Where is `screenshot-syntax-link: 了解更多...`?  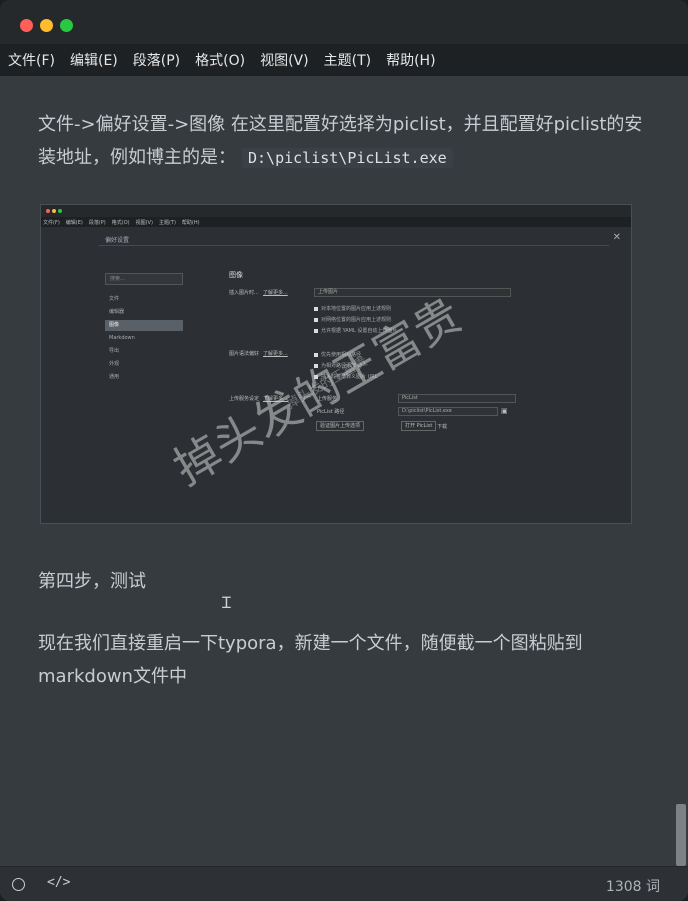
screenshot-syntax-link: 了解更多... is located at coordinates (275, 354).